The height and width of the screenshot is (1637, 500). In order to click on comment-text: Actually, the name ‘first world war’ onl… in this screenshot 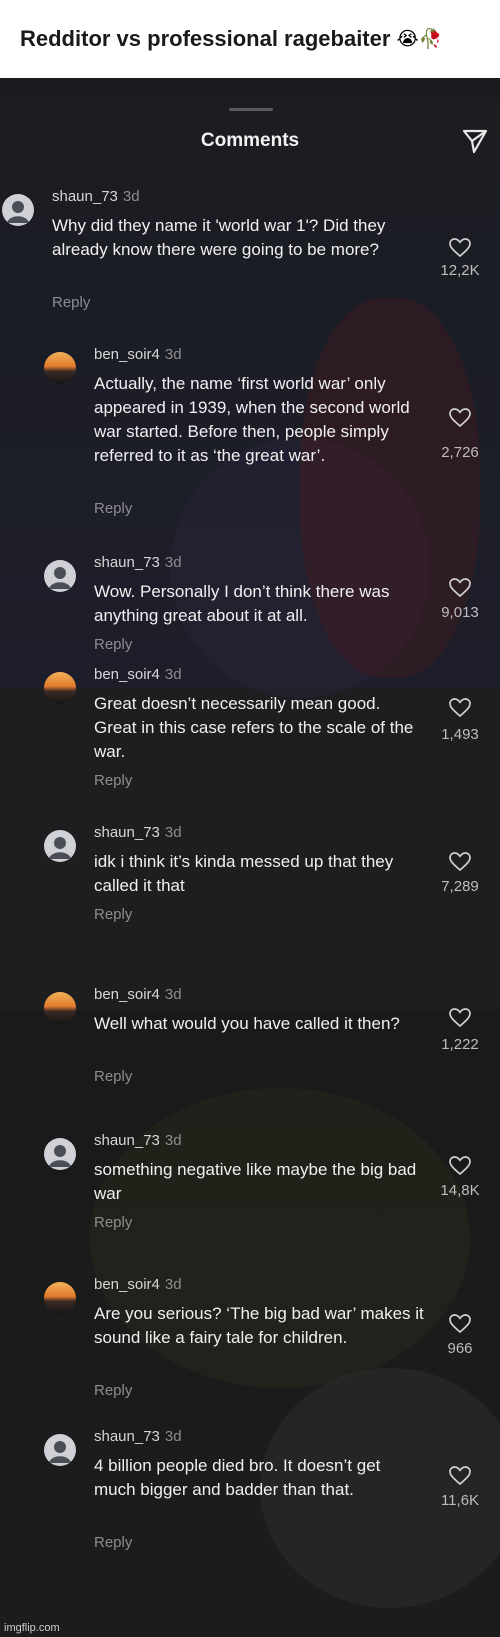, I will do `click(252, 419)`.